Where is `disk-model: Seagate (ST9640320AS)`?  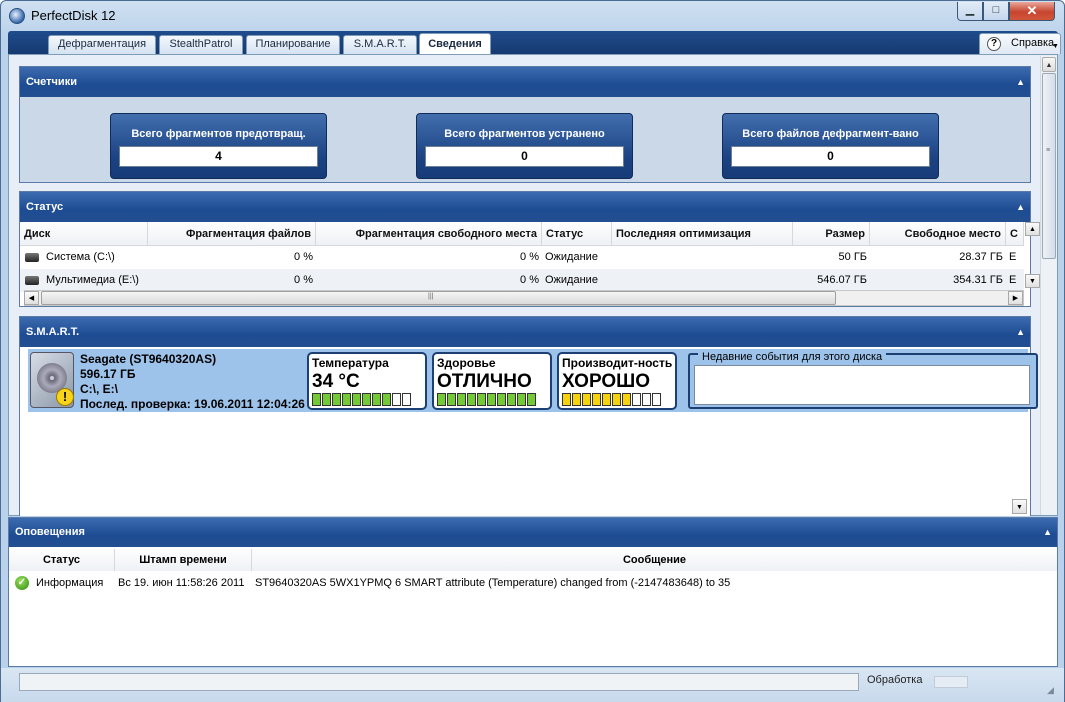
disk-model: Seagate (ST9640320AS) is located at coordinates (148, 359).